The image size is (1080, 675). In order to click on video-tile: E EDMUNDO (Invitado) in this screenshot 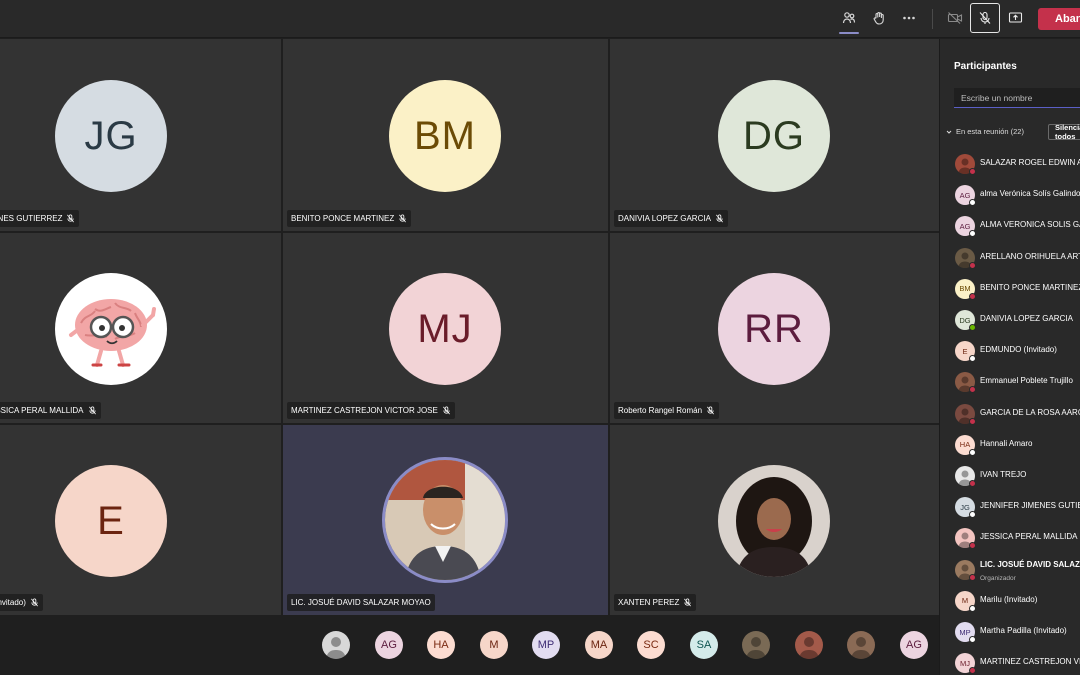, I will do `click(140, 520)`.